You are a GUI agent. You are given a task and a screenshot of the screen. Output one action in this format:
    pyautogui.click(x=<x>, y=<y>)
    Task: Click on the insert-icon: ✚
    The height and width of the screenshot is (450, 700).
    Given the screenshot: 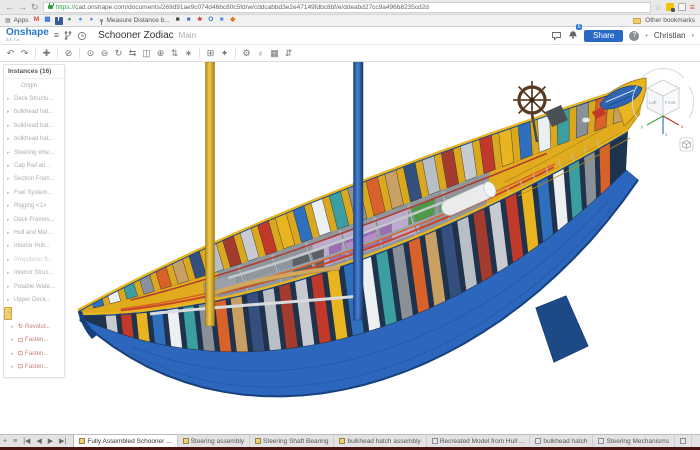 What is the action you would take?
    pyautogui.click(x=46, y=53)
    